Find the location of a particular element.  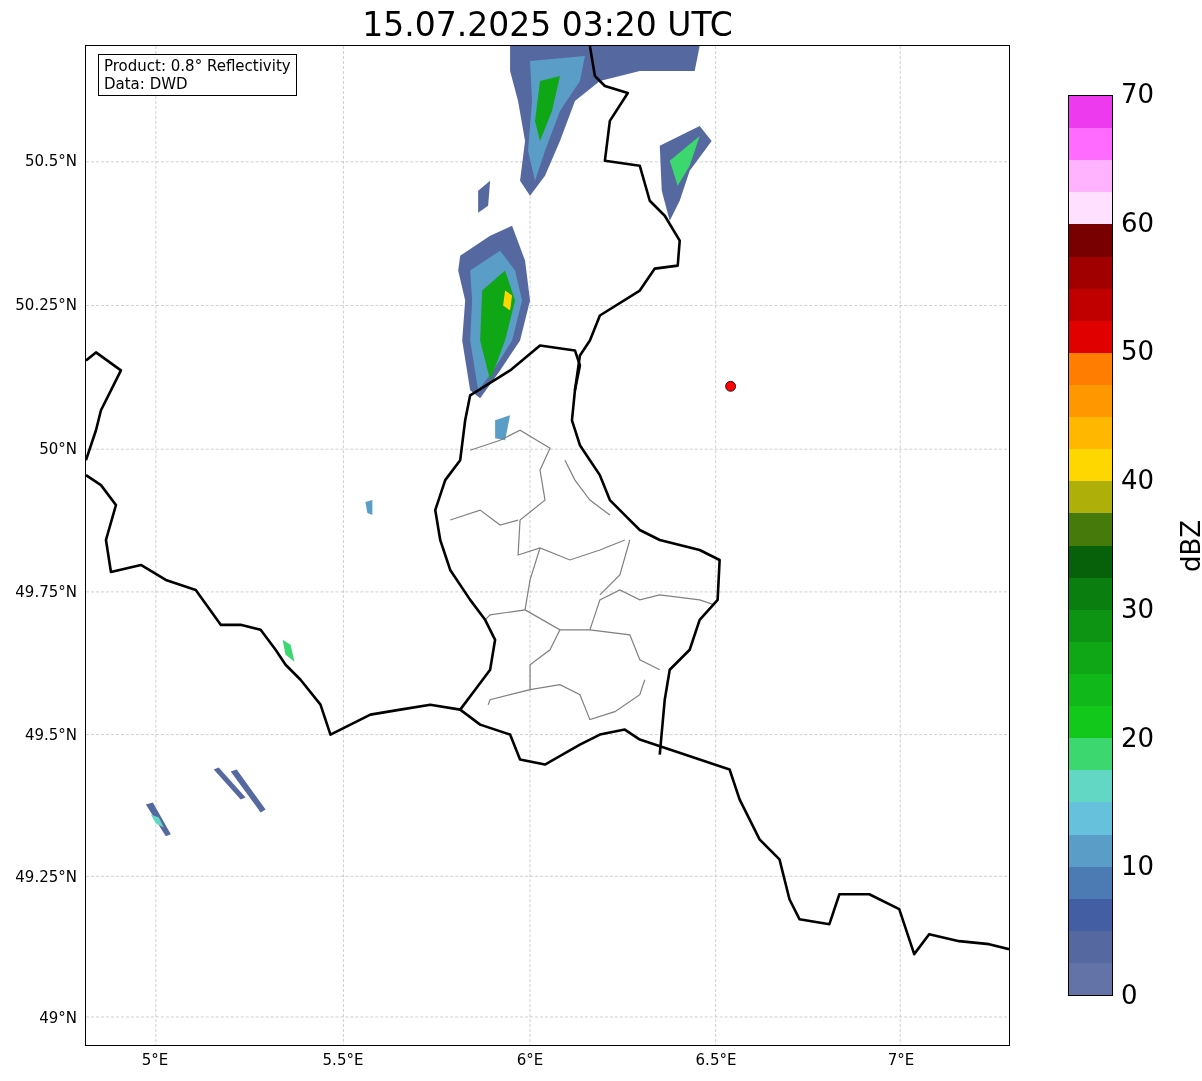

colorbar-axis-label: dBZ is located at coordinates (1189, 545).